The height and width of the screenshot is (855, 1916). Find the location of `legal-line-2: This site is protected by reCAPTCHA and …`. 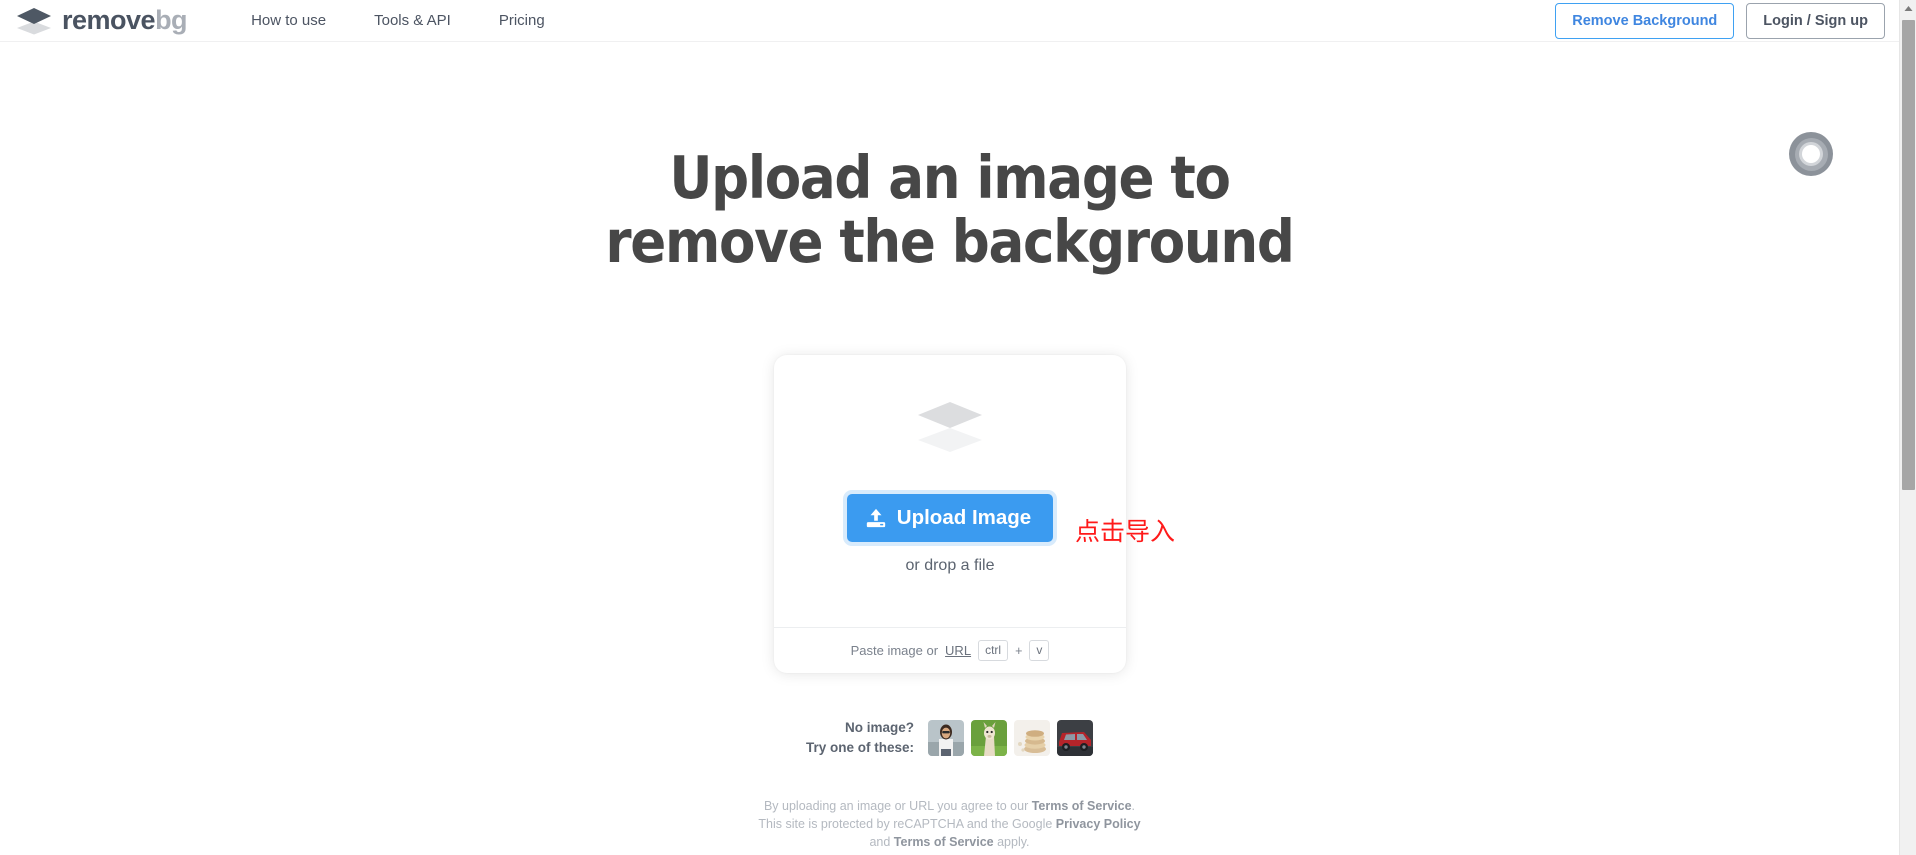

legal-line-2: This site is protected by reCAPTCHA and … is located at coordinates (949, 824).